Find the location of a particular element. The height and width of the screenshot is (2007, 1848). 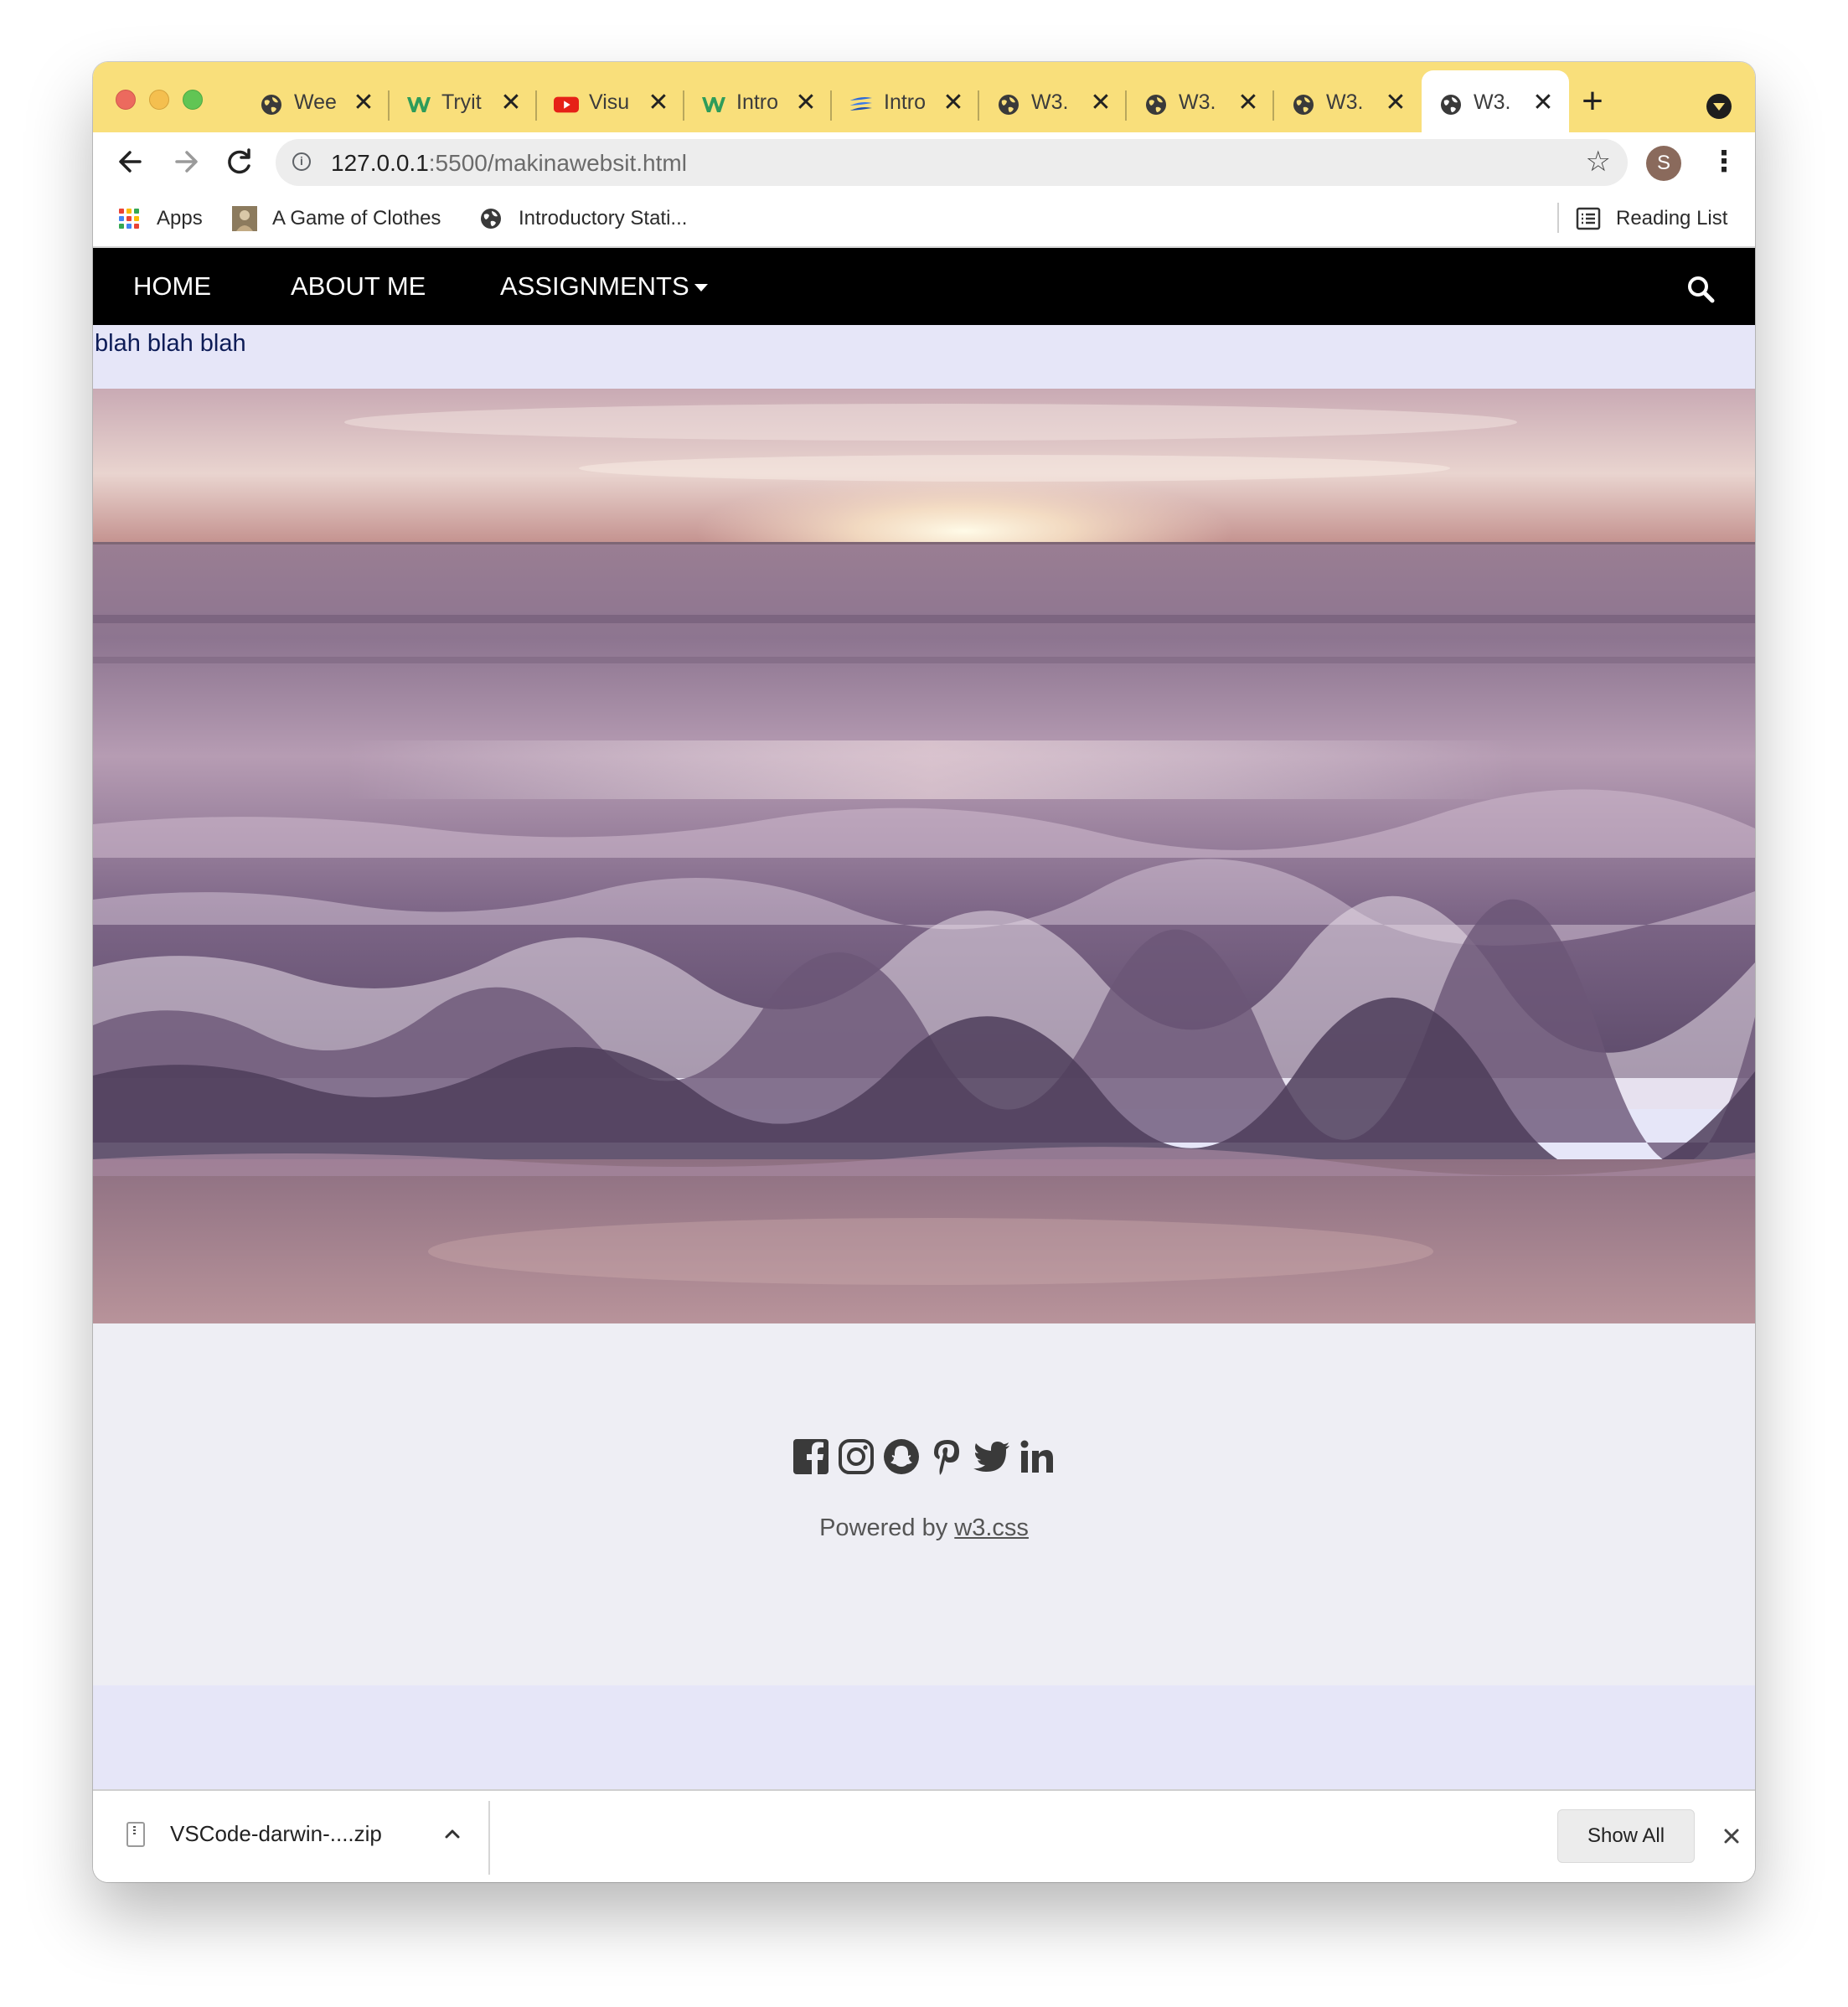

browser-tab: Wee ✕ is located at coordinates (316, 101).